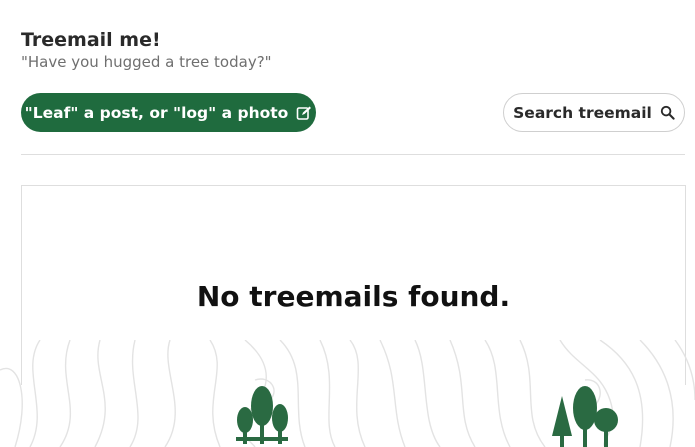 The height and width of the screenshot is (447, 695). Describe the element at coordinates (667, 112) in the screenshot. I see `search-icon` at that location.